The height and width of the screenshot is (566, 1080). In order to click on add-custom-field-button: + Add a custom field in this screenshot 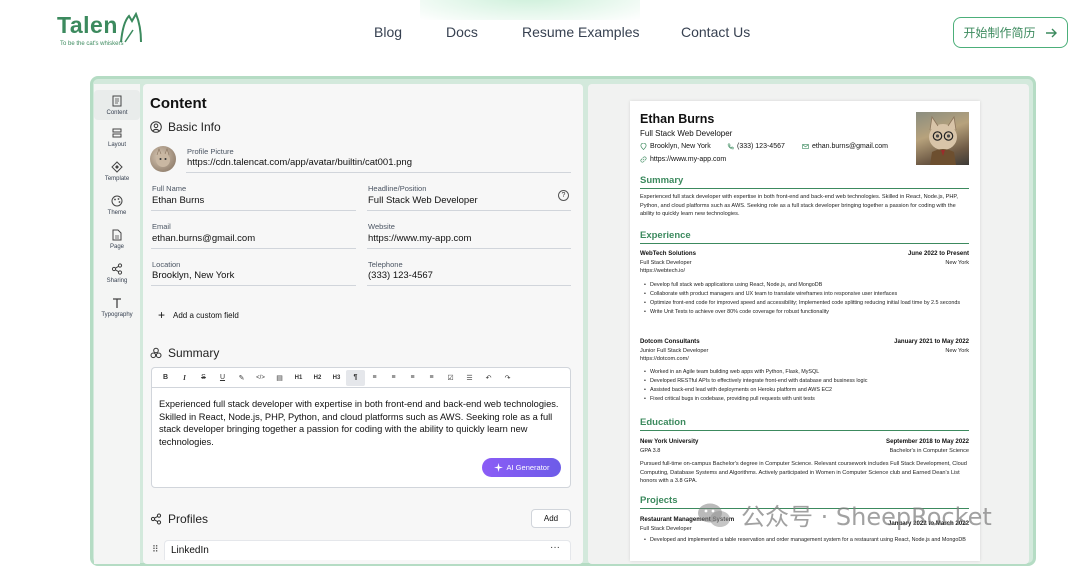, I will do `click(198, 315)`.